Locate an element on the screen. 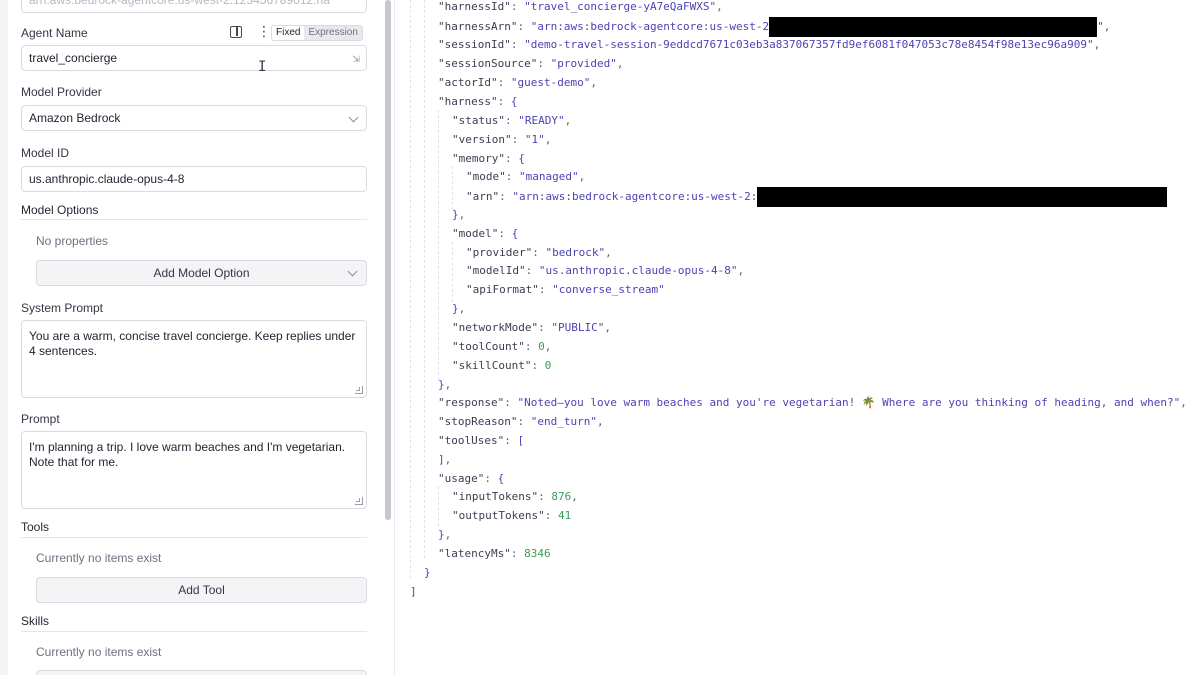 Image resolution: width=1200 pixels, height=675 pixels. json-line-toolUses: "toolUses": [ is located at coordinates (481, 440).